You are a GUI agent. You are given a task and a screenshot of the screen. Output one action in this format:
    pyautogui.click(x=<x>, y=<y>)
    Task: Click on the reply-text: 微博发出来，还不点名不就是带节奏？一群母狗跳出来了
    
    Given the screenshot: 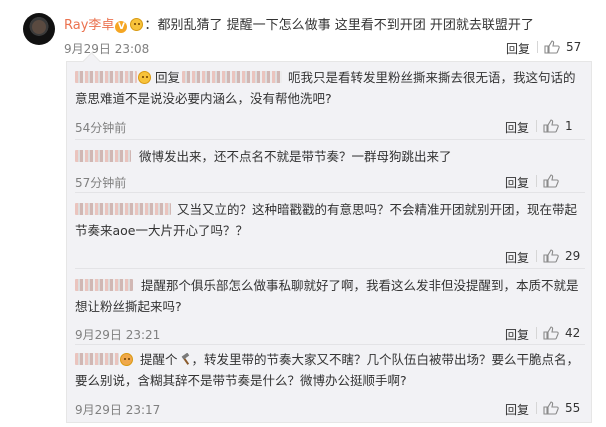 What is the action you would take?
    pyautogui.click(x=328, y=156)
    